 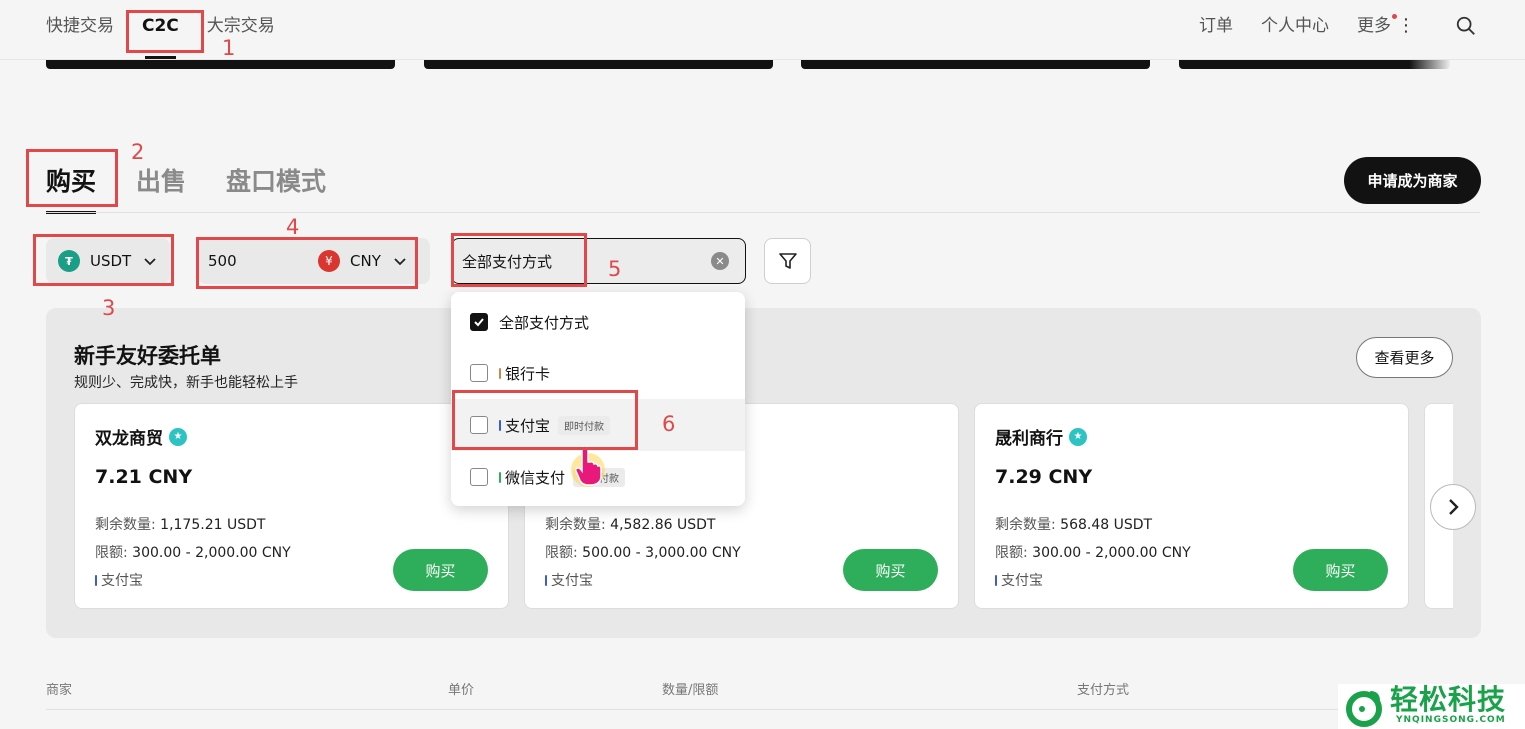 I want to click on option-label: 微信支付, so click(x=535, y=477).